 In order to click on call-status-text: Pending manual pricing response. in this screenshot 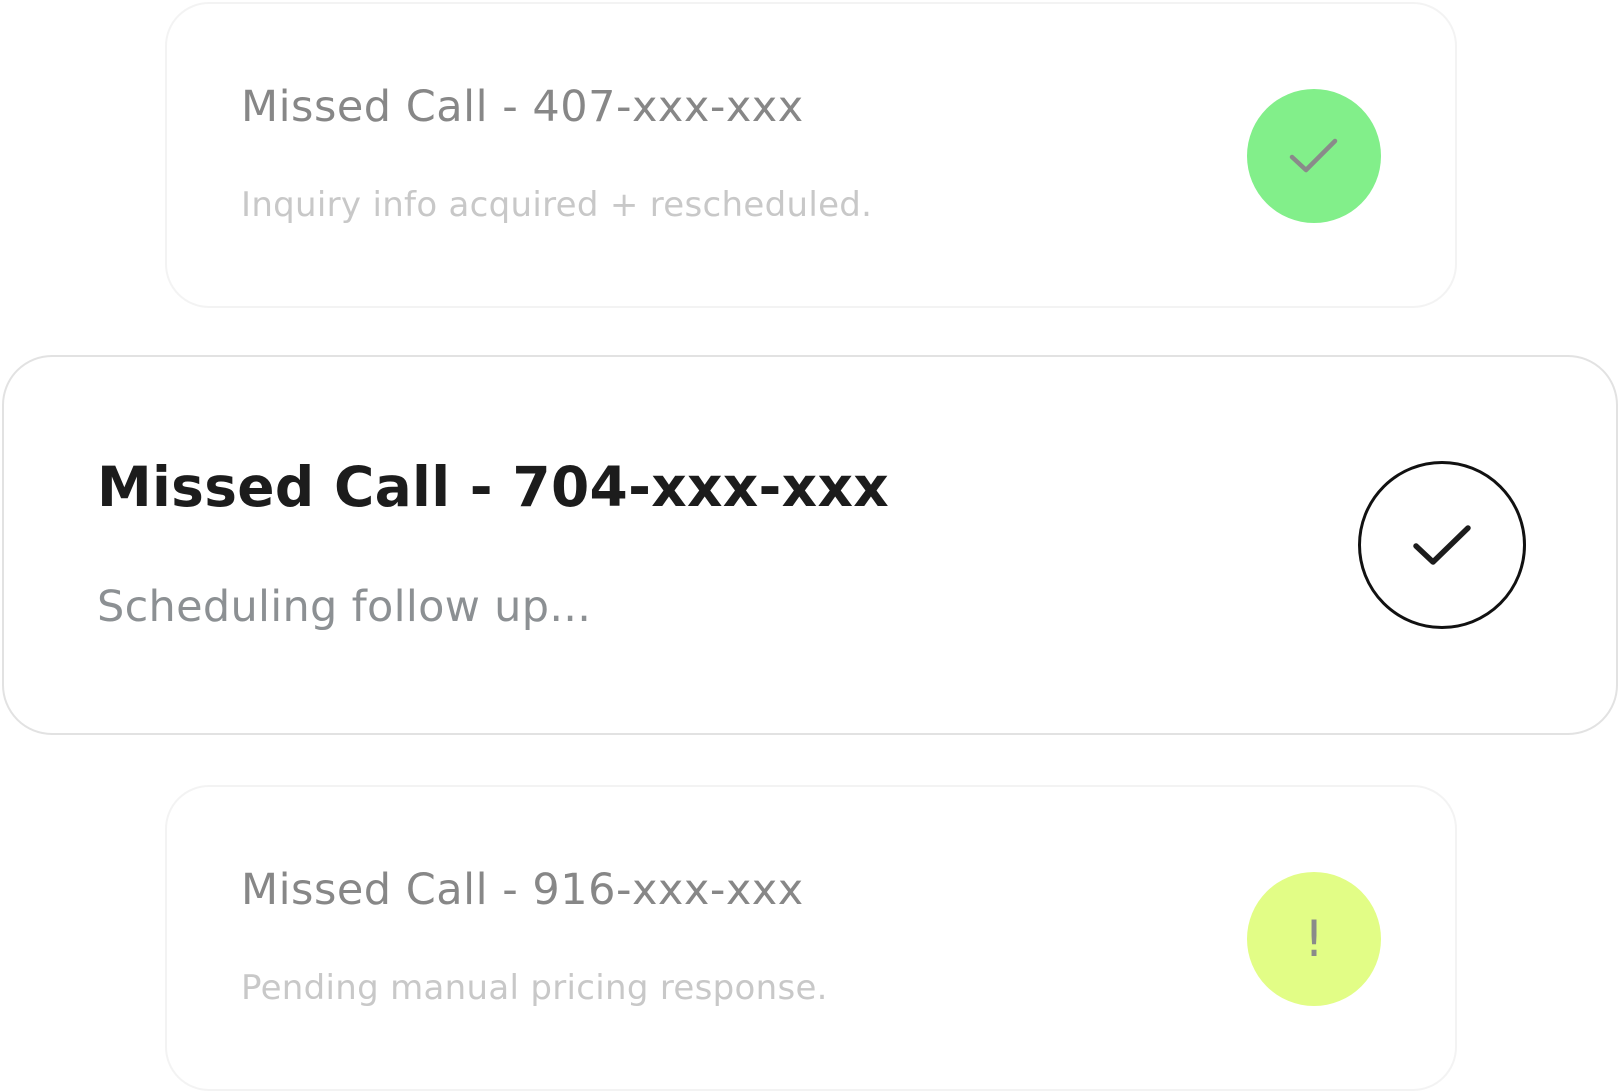, I will do `click(534, 988)`.